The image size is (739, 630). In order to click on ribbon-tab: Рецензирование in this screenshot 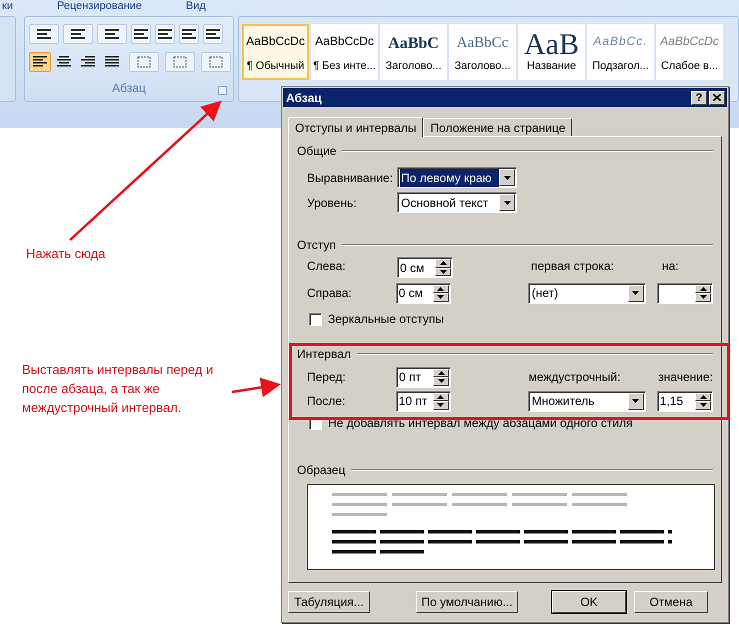, I will do `click(99, 6)`.